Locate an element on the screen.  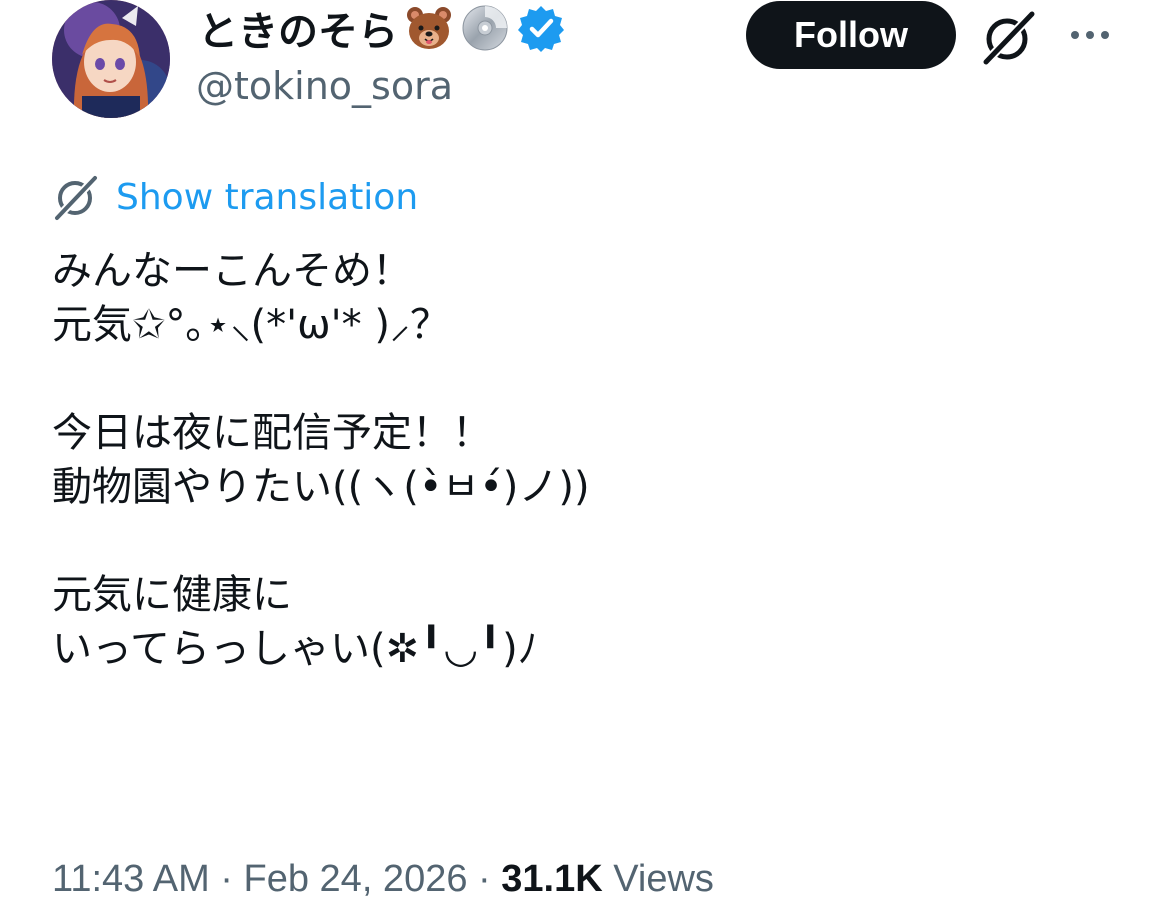
tweet-line: 元気✩°｡⋆⸜(*'ω'* )⸝？ is located at coordinates (251, 325).